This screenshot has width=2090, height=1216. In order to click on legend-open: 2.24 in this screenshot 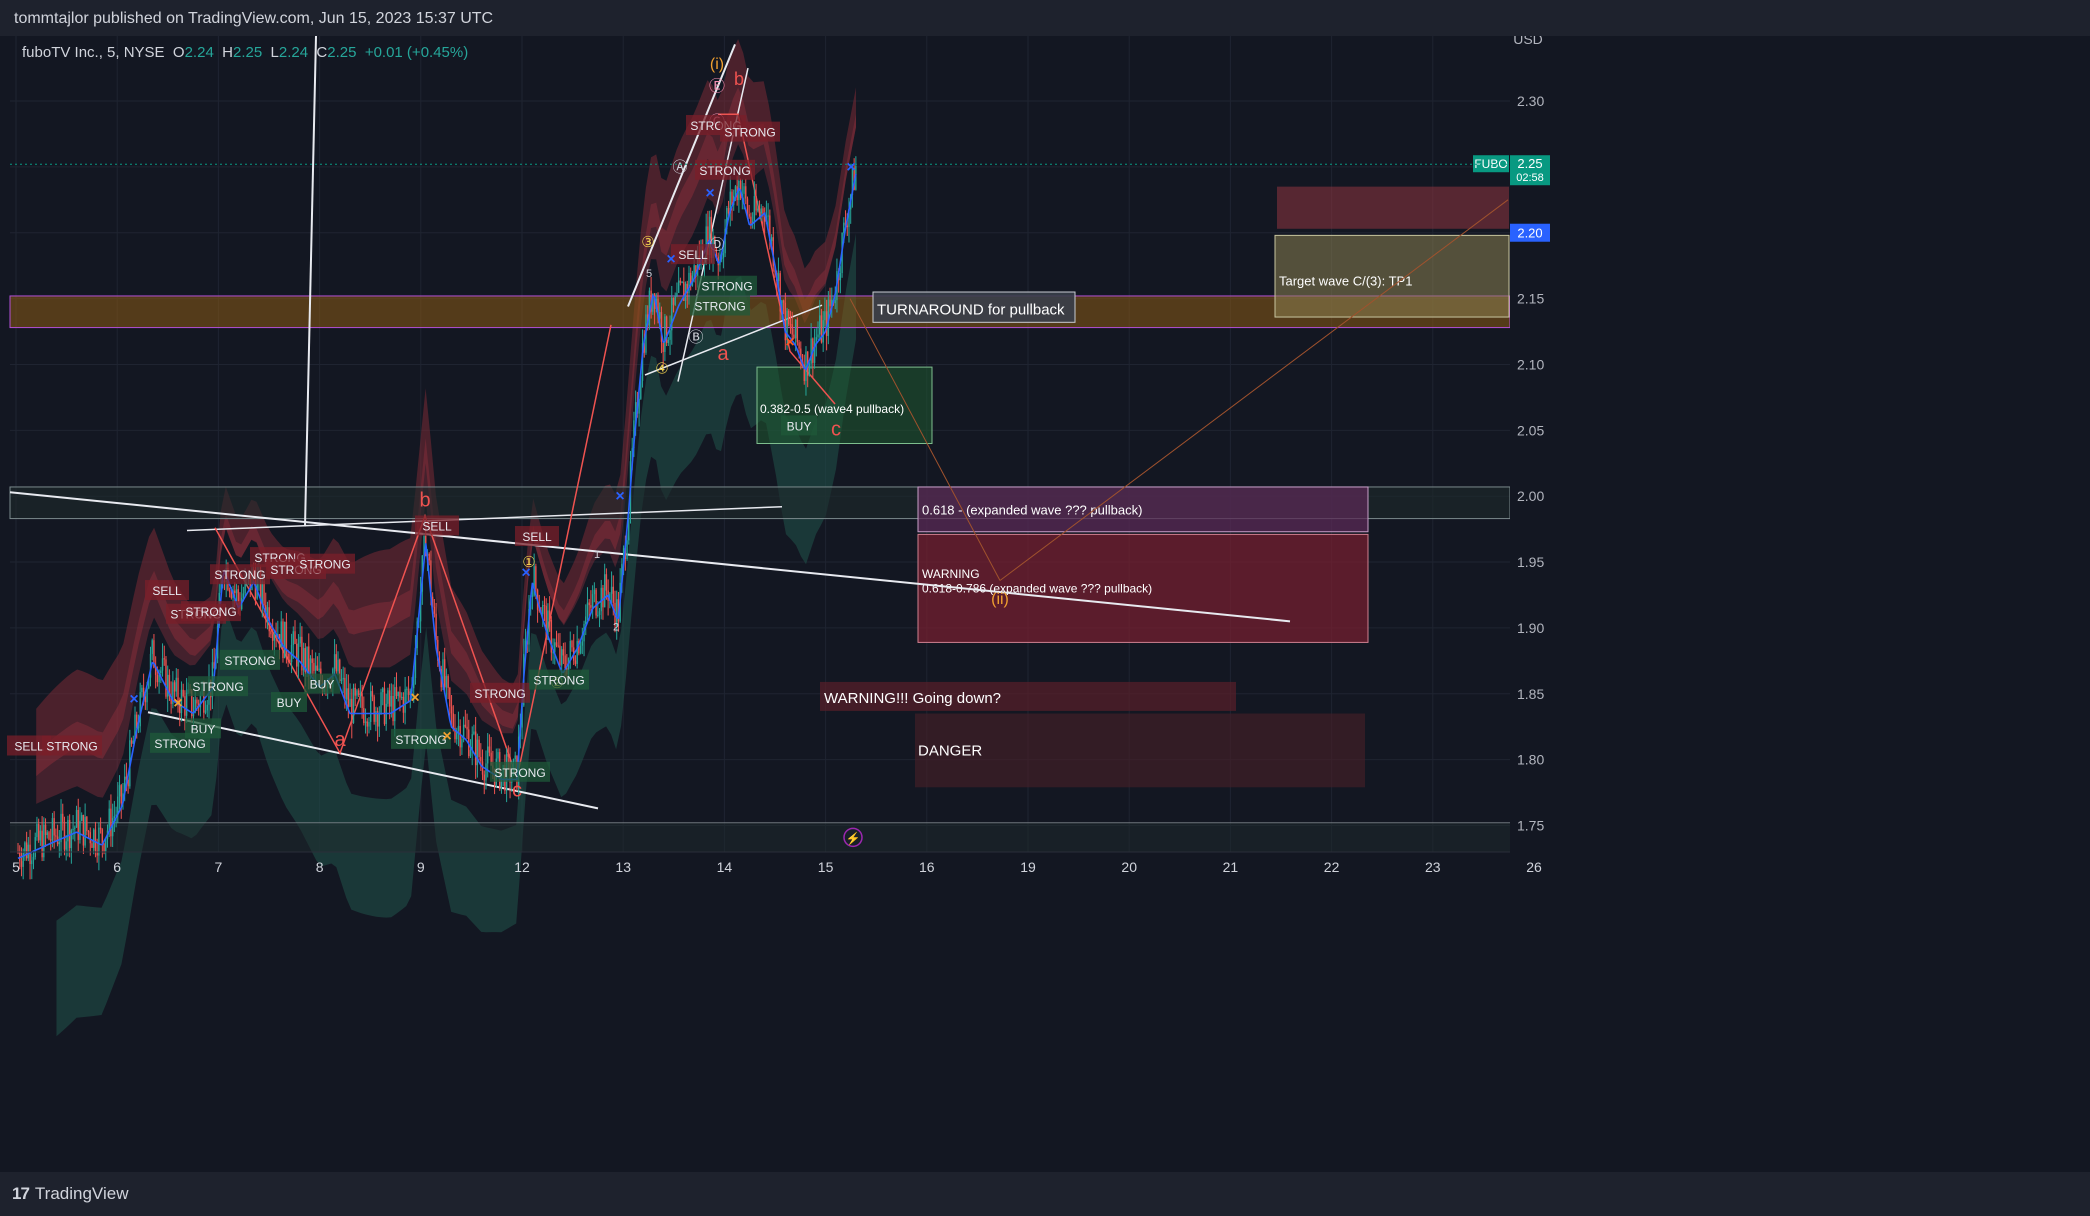, I will do `click(199, 52)`.